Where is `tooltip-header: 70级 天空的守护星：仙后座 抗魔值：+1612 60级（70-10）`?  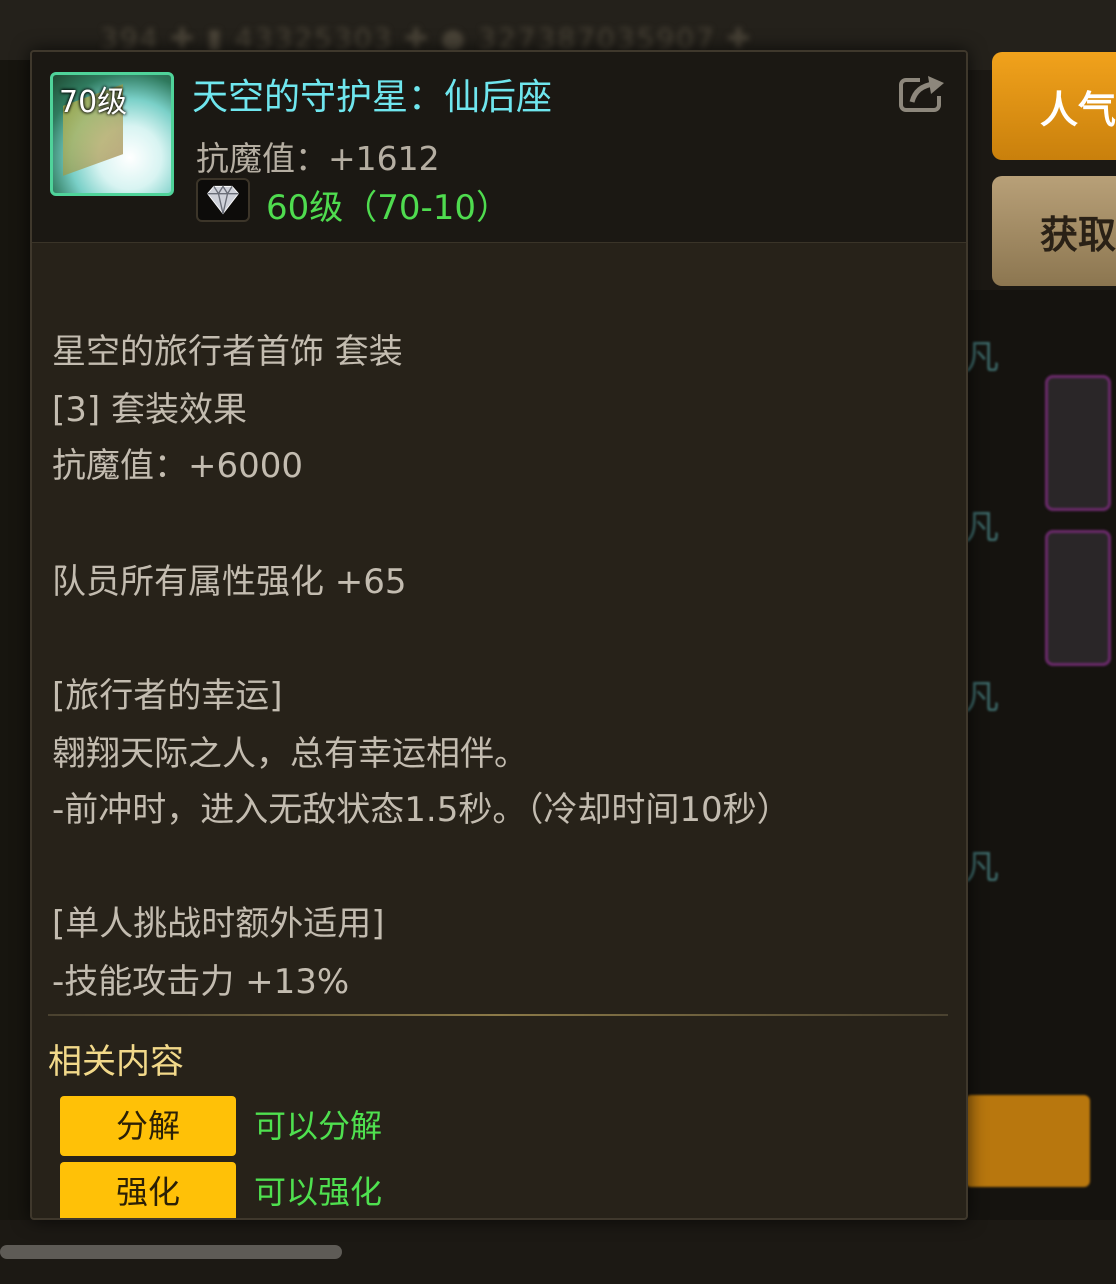 tooltip-header: 70级 天空的守护星：仙后座 抗魔值：+1612 60级（70-10） is located at coordinates (499, 147).